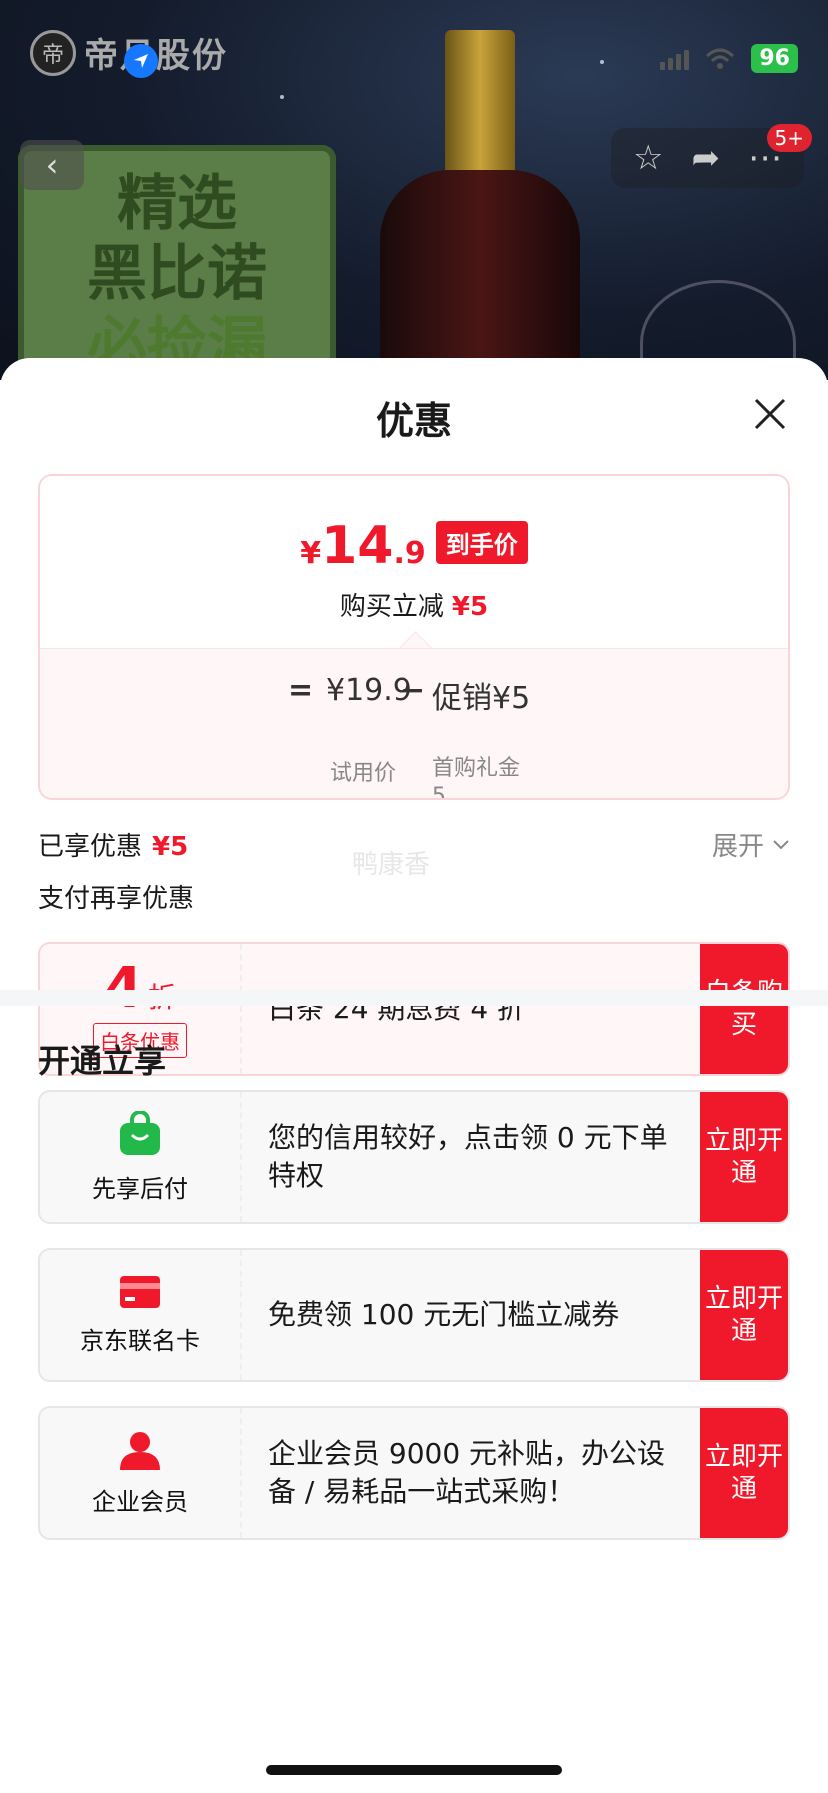 This screenshot has width=828, height=1793. I want to click on base-price: ¥19.9, so click(369, 690).